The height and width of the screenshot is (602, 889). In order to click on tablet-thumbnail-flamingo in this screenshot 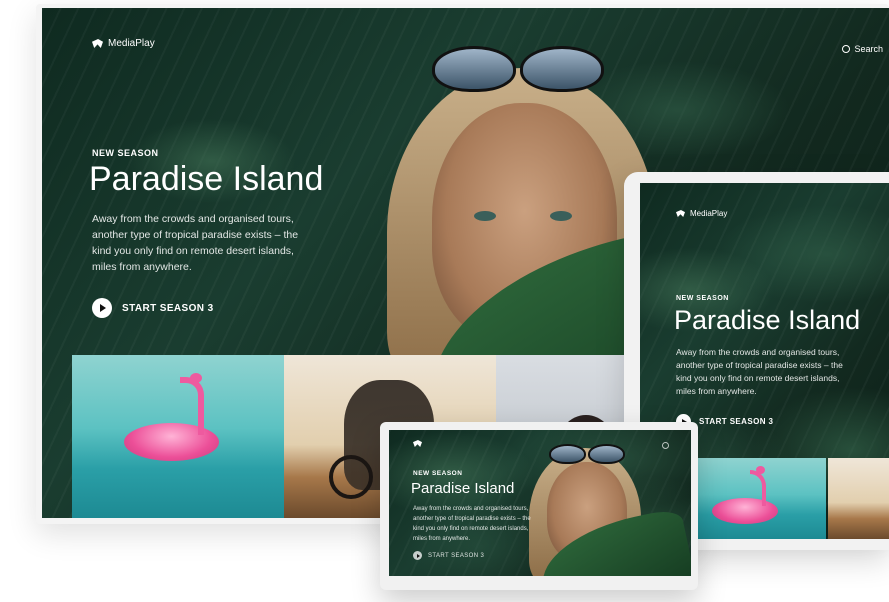, I will do `click(762, 498)`.